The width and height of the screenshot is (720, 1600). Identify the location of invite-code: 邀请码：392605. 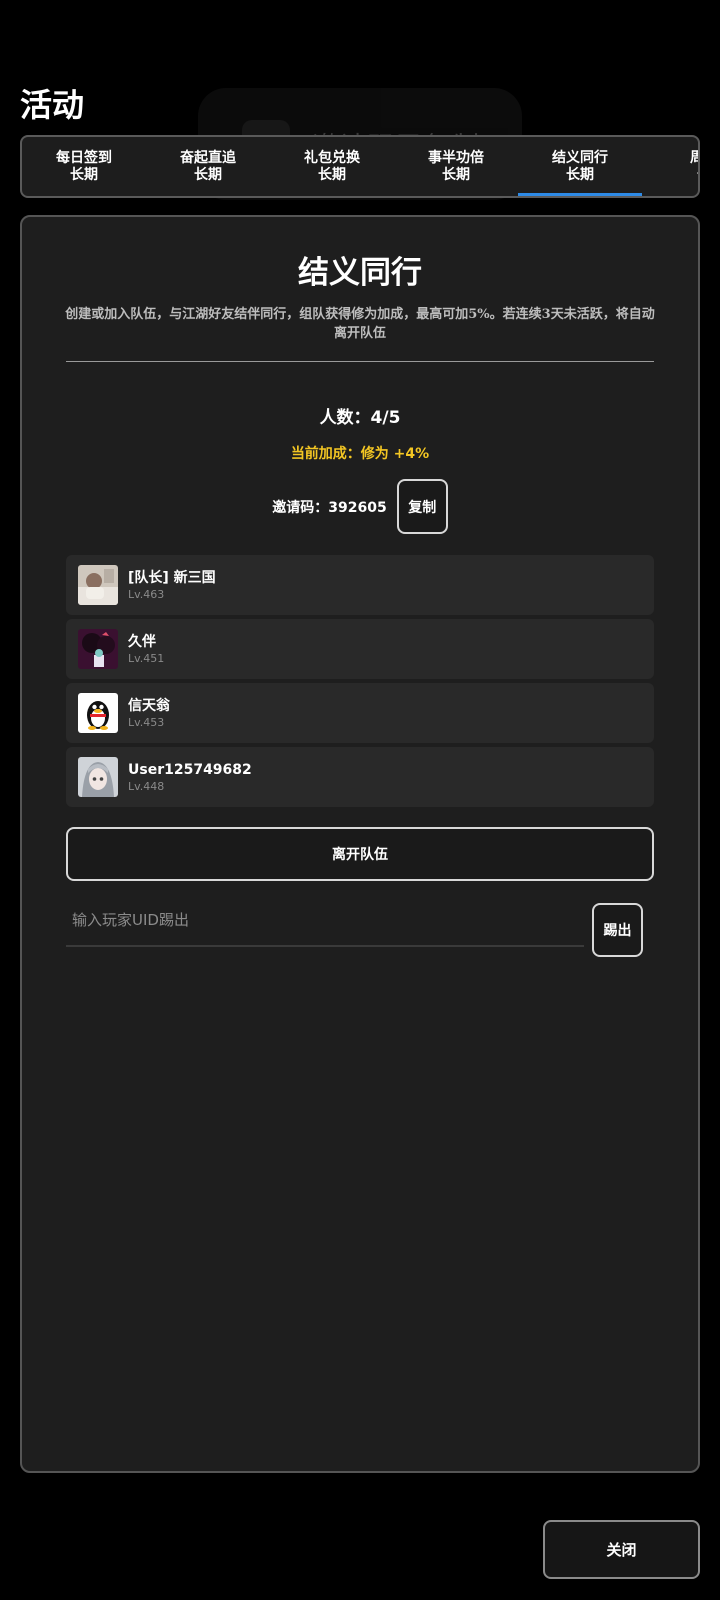
(329, 507).